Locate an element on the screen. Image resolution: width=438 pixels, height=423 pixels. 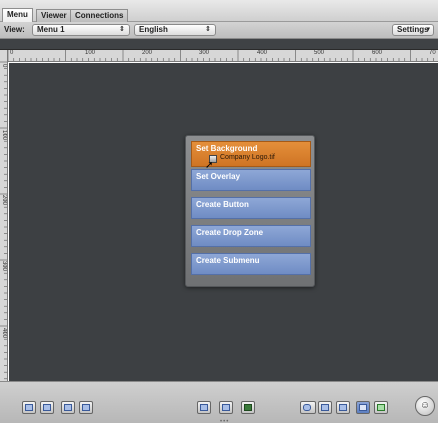
ruler-tick-label: 600 is located at coordinates (377, 53).